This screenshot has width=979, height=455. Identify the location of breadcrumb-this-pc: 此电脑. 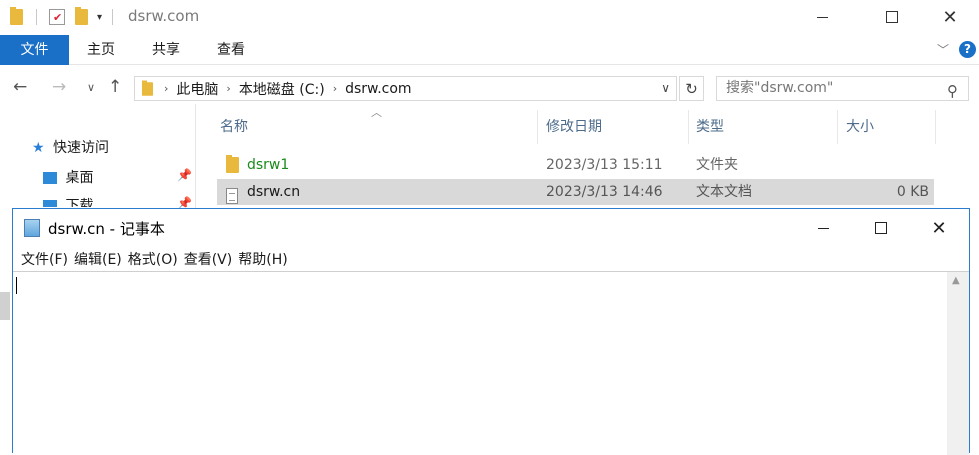
(197, 89).